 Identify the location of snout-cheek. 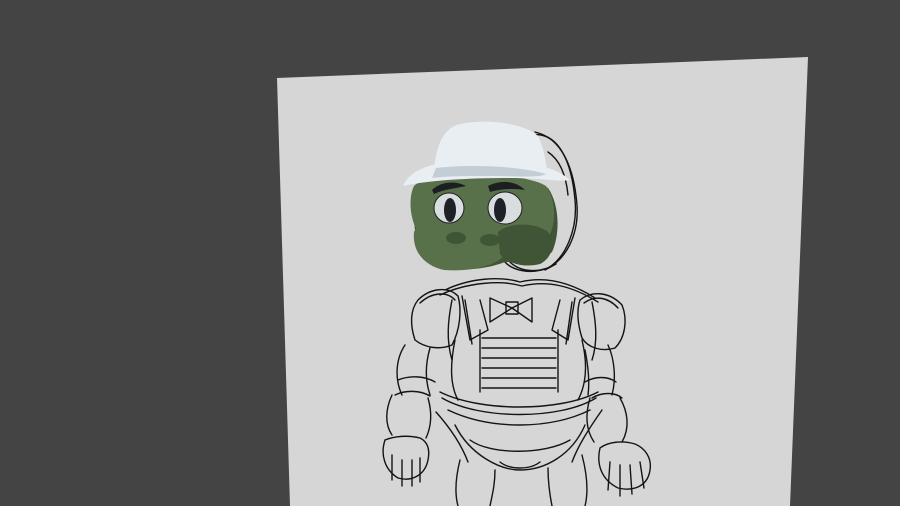
(525, 245).